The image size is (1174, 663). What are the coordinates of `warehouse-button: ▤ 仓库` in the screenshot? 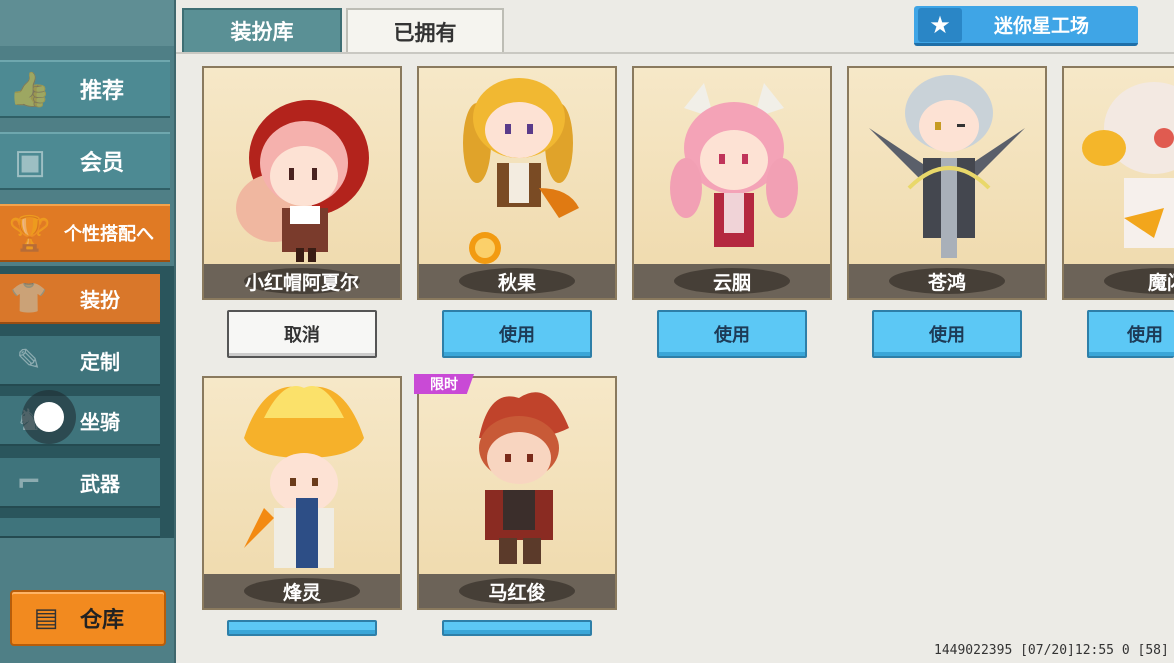 It's located at (88, 618).